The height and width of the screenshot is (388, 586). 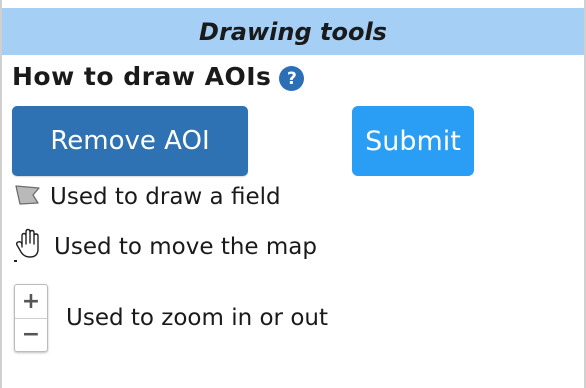 What do you see at coordinates (413, 141) in the screenshot?
I see `submit-button: Submit` at bounding box center [413, 141].